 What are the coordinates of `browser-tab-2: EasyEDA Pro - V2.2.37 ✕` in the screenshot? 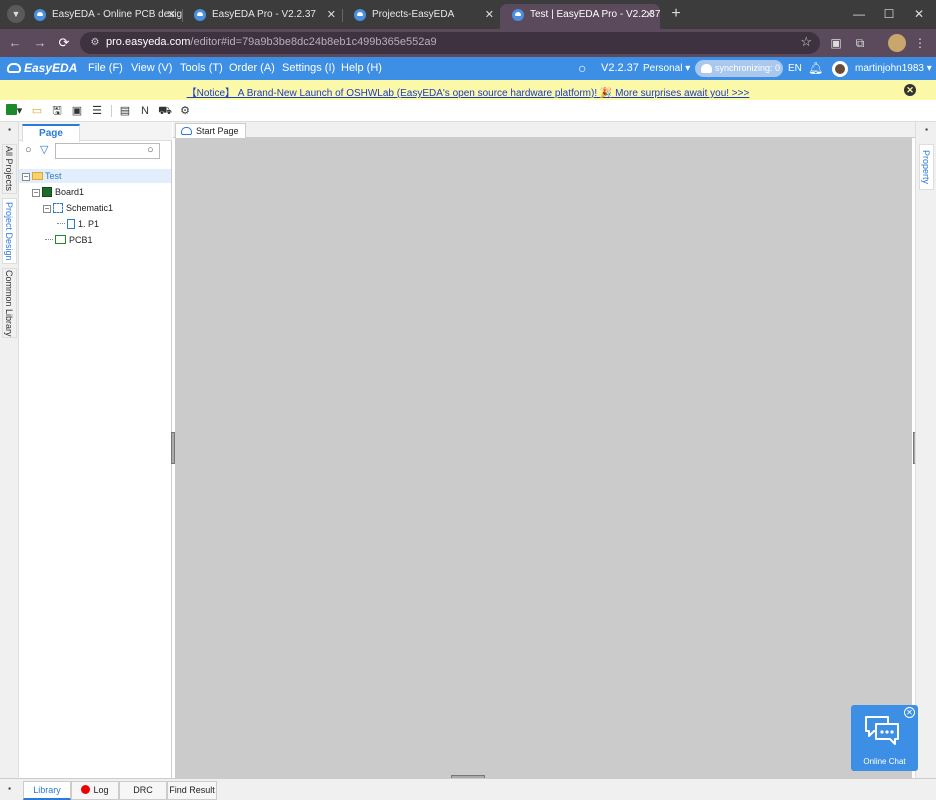 It's located at (262, 16).